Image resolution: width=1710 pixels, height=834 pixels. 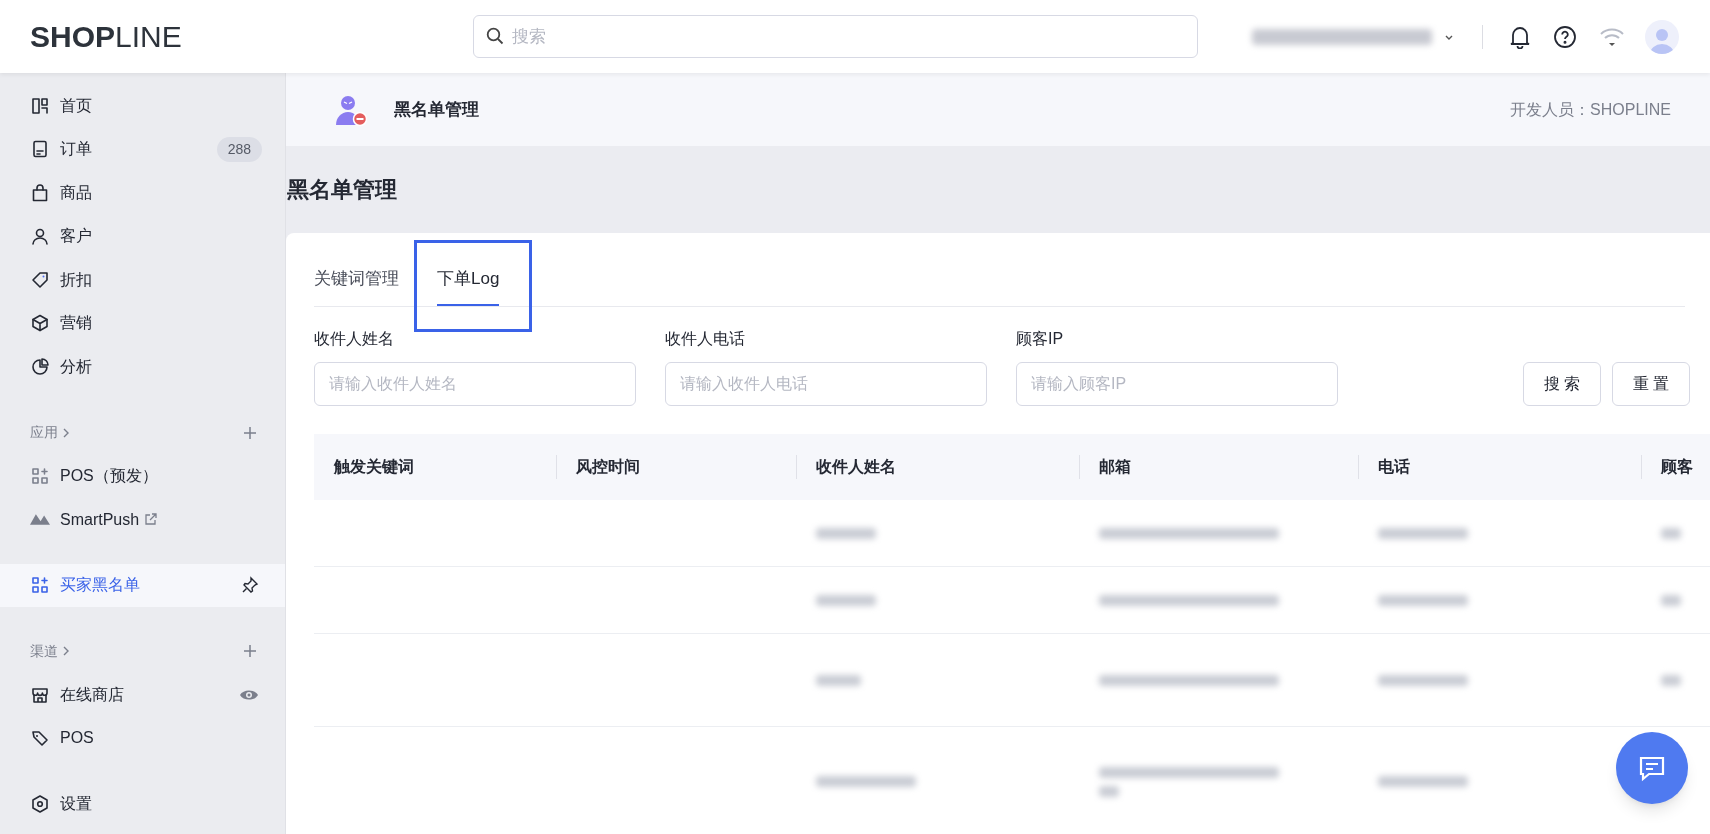 I want to click on sidebar-item: SmartPush, so click(x=142, y=520).